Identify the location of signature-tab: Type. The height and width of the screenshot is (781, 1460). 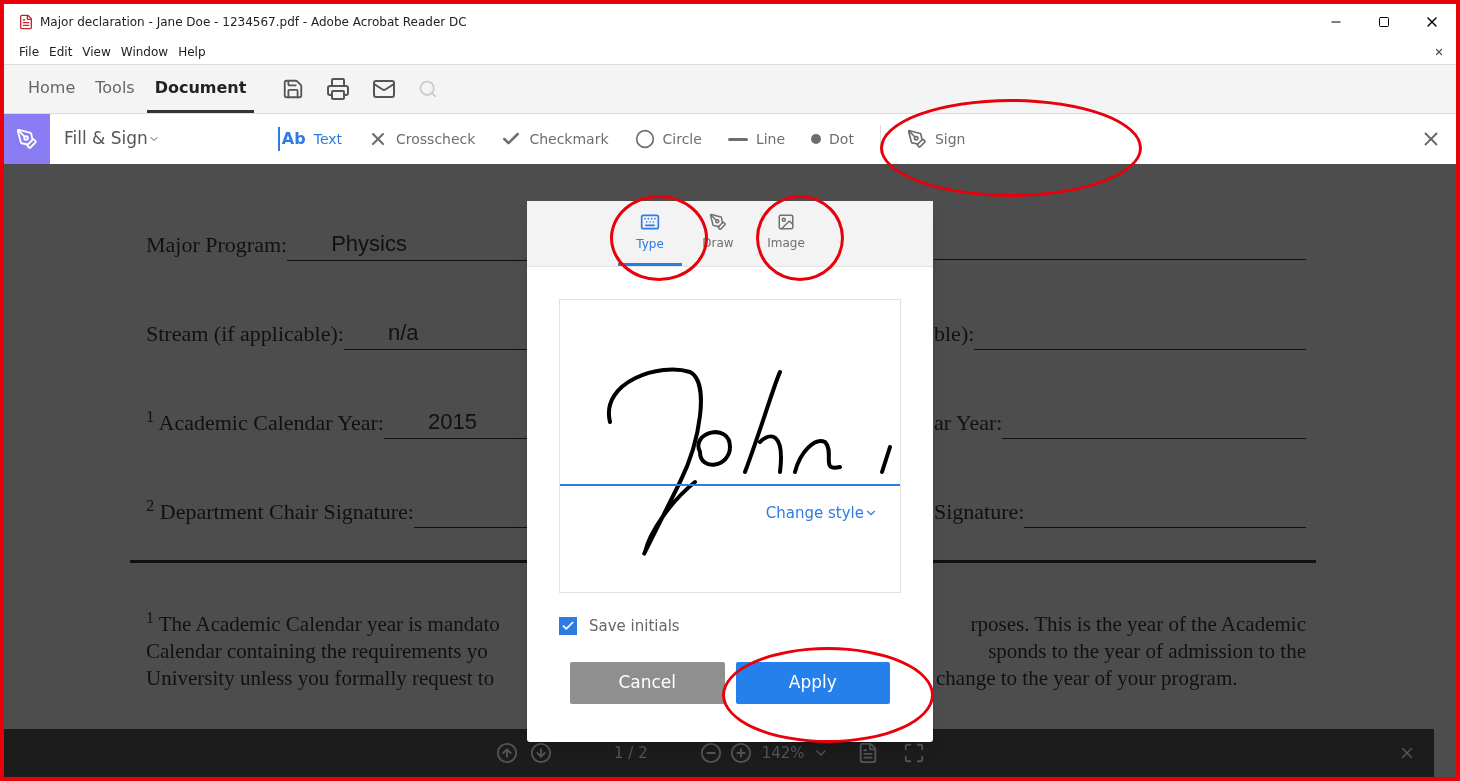
(650, 233).